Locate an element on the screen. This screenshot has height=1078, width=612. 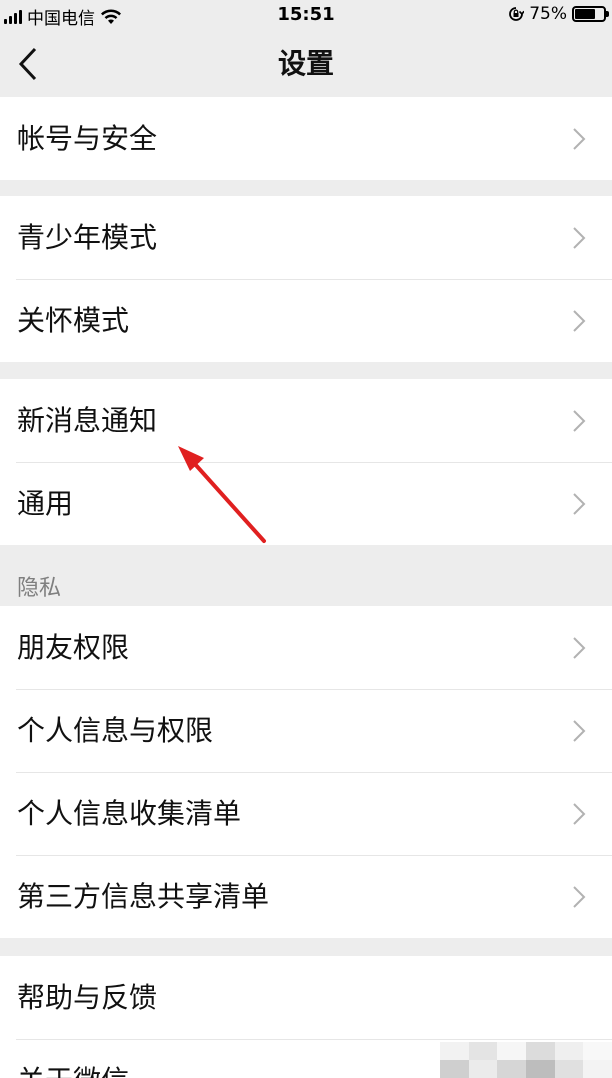
settings-item-help-feedback: 帮助与反馈 is located at coordinates (306, 997).